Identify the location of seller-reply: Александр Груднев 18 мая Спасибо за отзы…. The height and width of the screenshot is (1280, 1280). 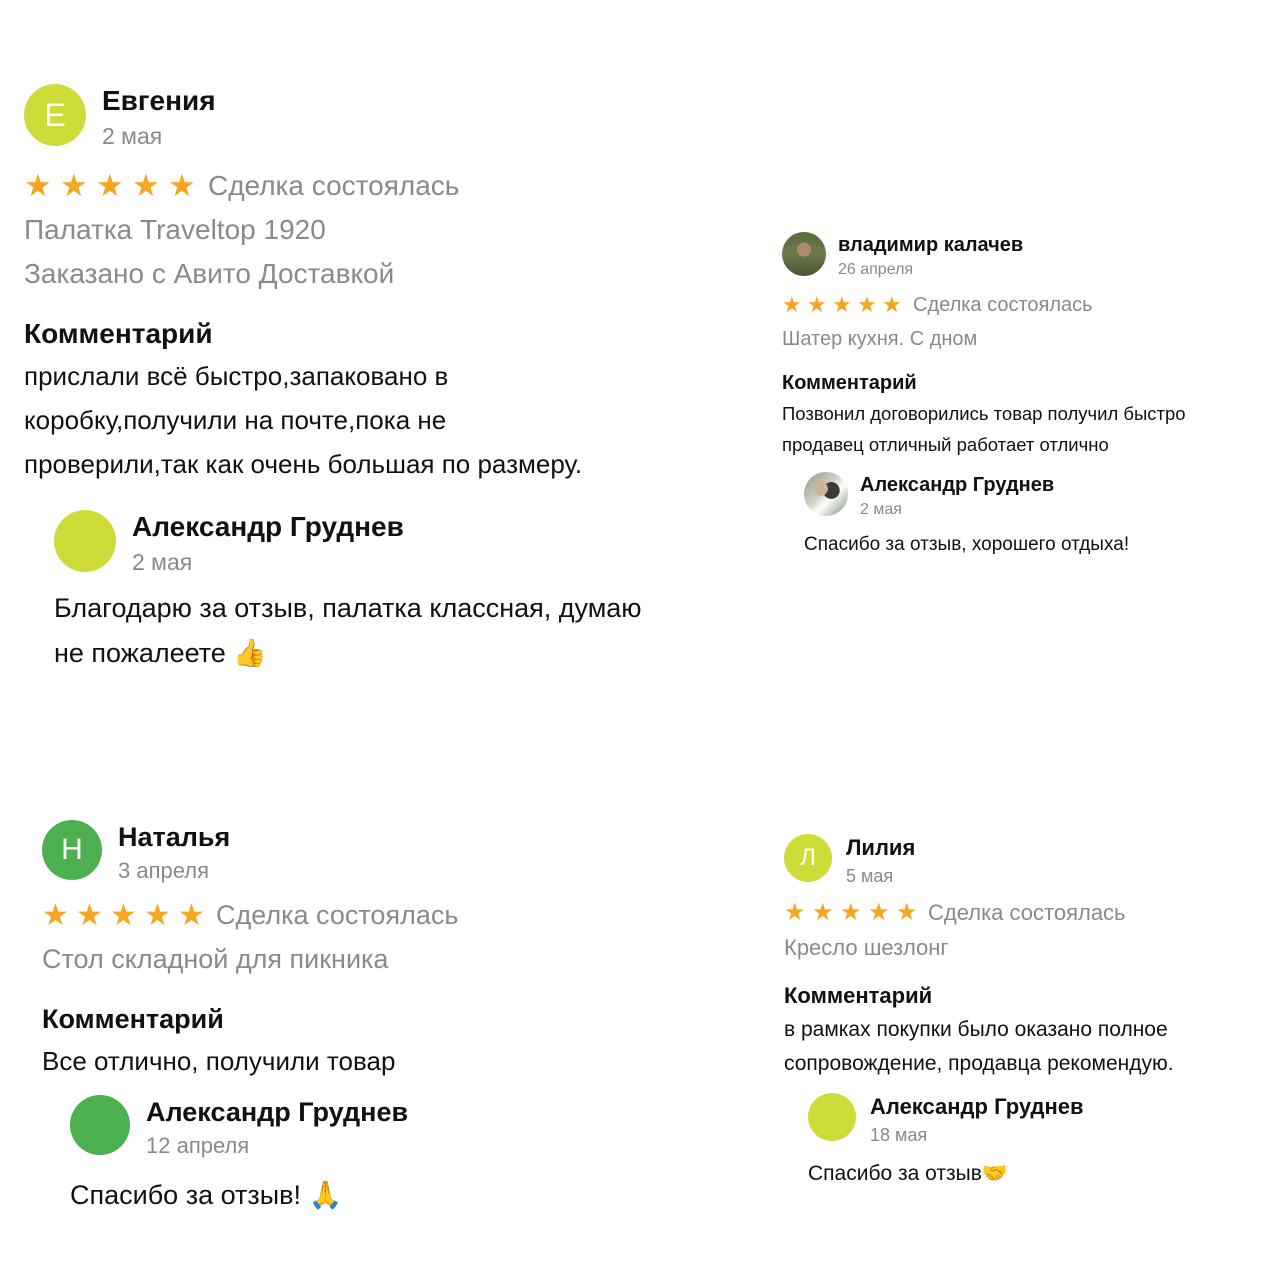
(1041, 1142).